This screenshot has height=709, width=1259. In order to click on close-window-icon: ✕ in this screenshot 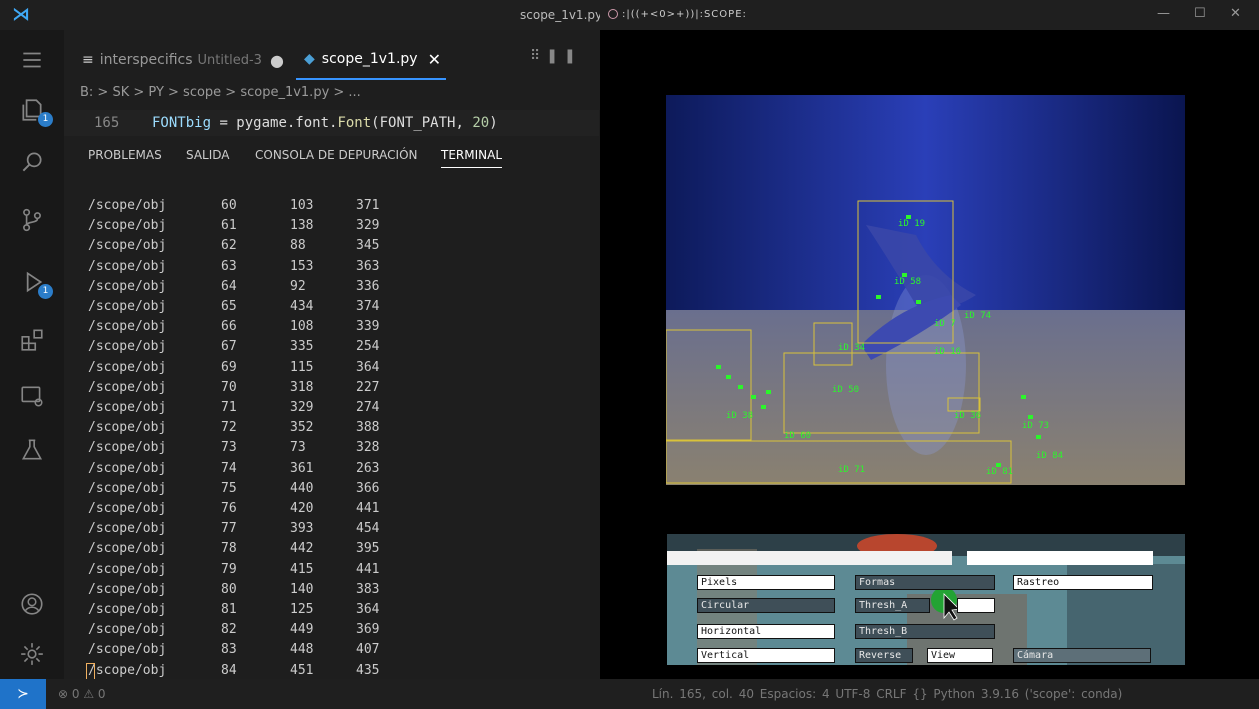, I will do `click(1235, 13)`.